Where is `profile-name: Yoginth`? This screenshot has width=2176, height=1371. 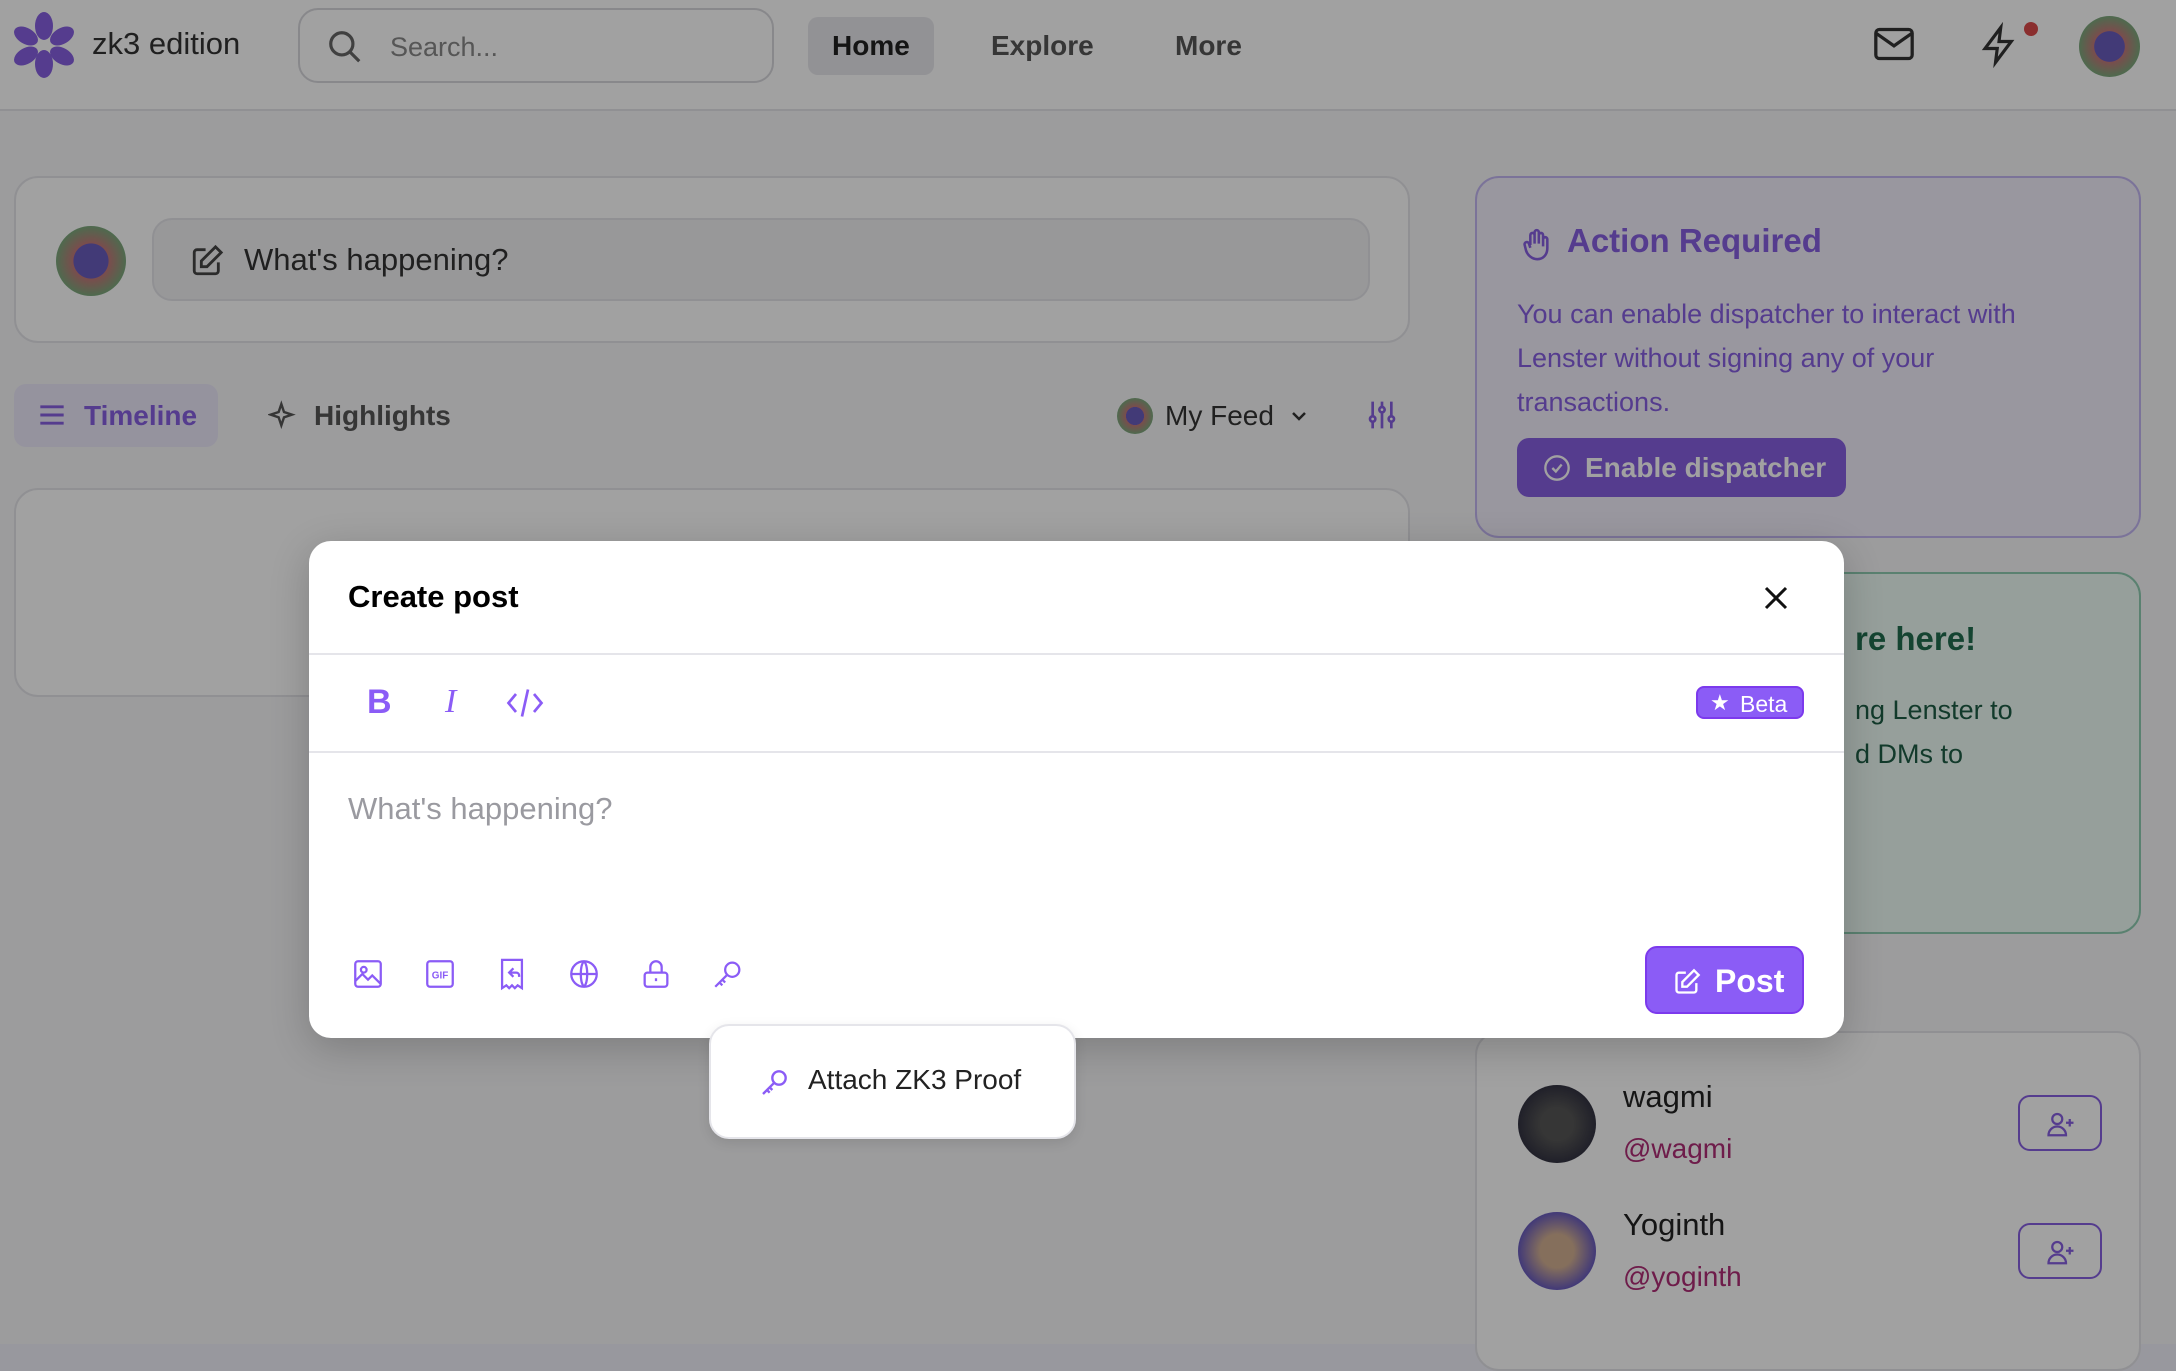
profile-name: Yoginth is located at coordinates (1674, 1225).